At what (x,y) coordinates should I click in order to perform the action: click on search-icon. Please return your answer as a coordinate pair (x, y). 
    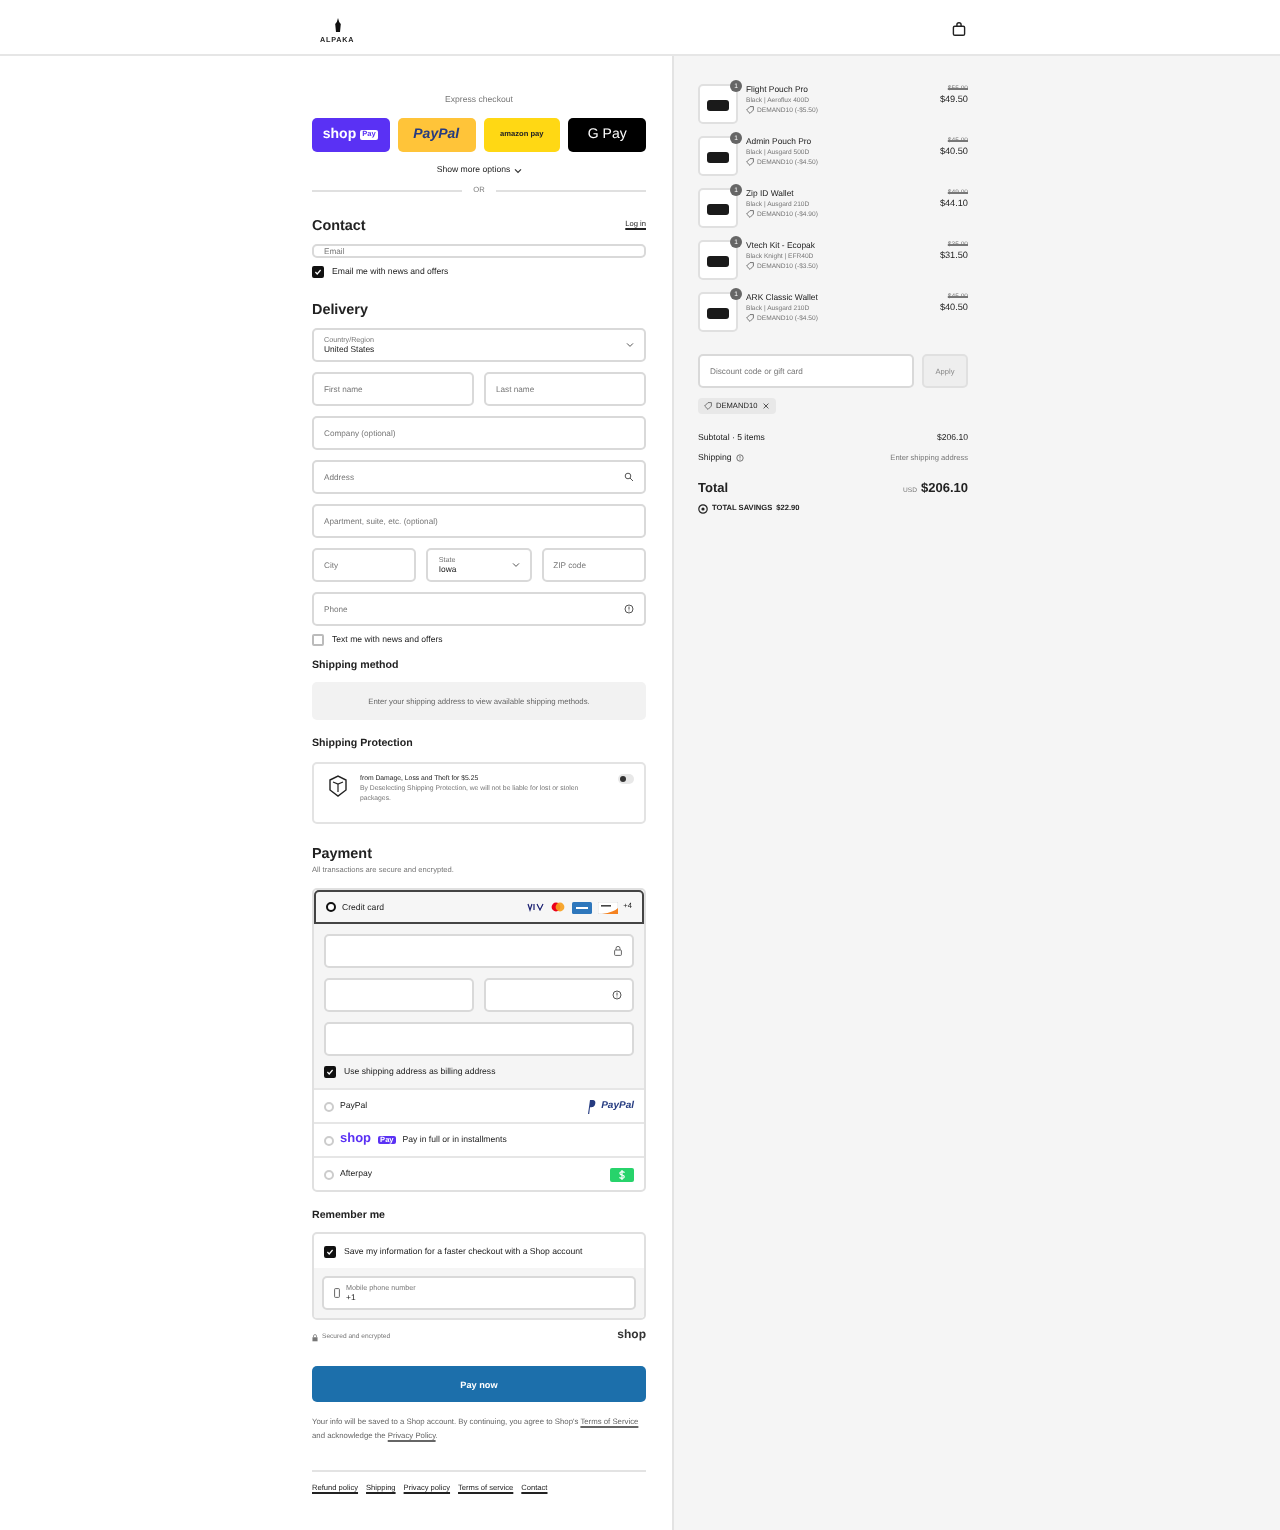
    Looking at the image, I should click on (629, 477).